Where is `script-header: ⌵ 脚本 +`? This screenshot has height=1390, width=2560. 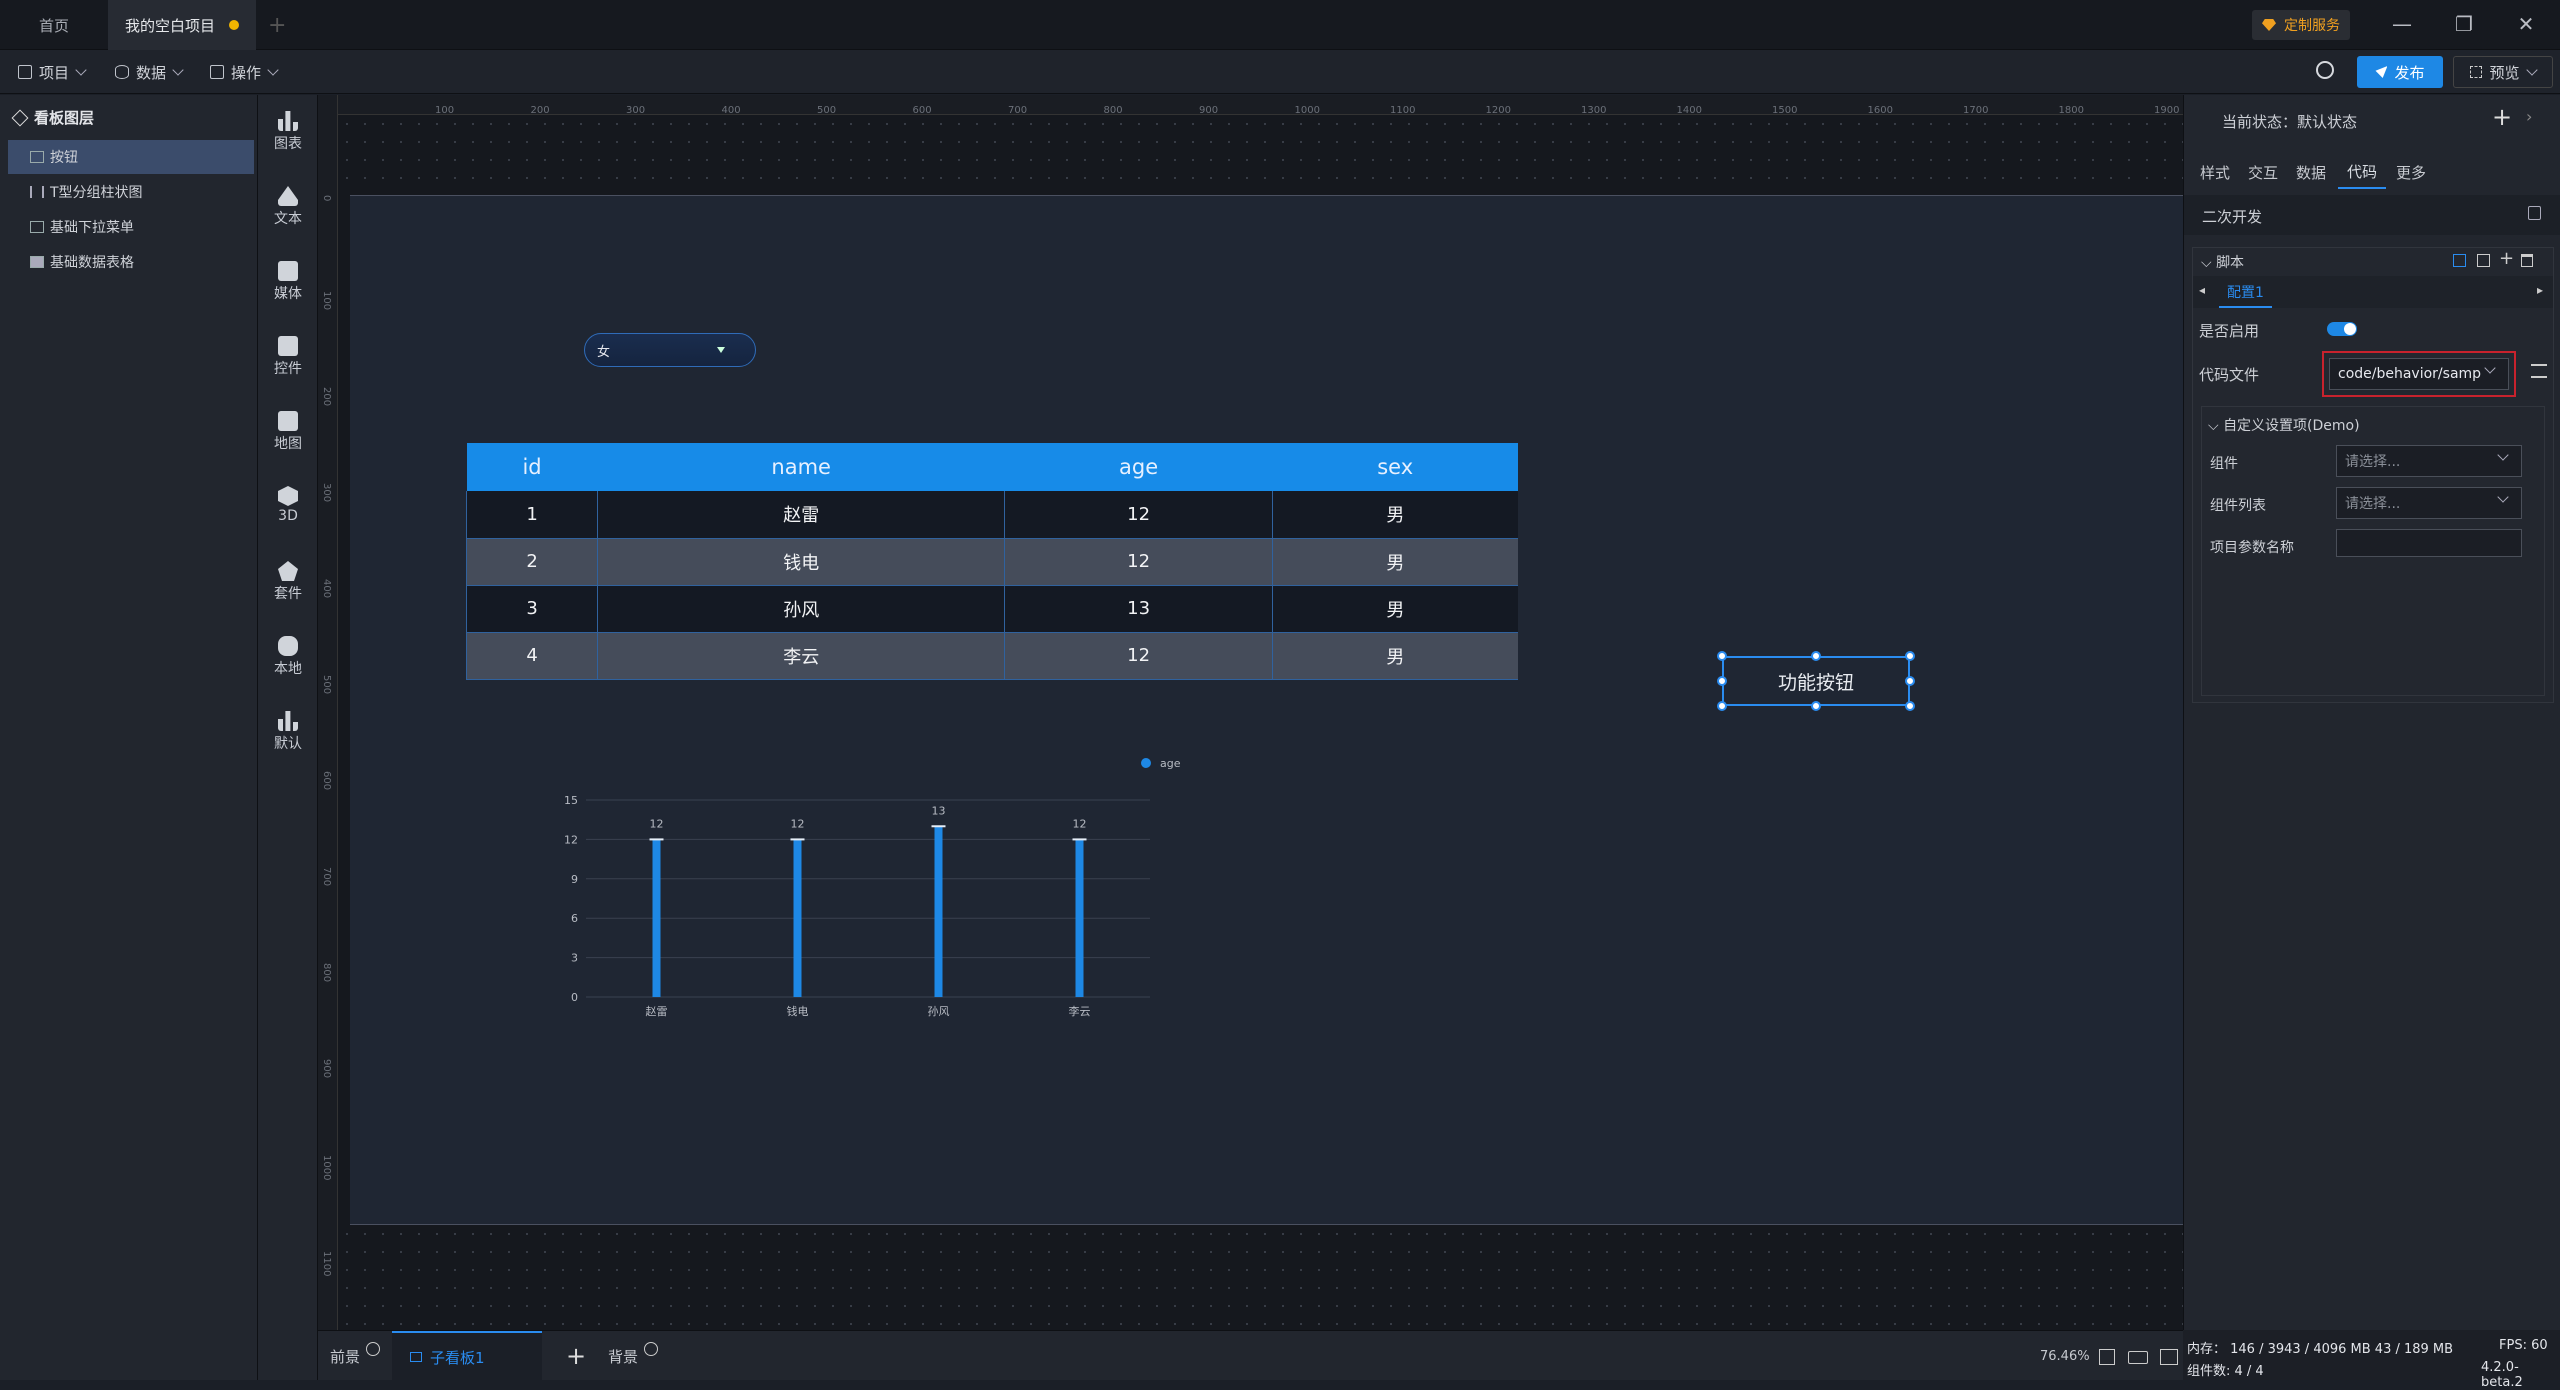 script-header: ⌵ 脚本 + is located at coordinates (2373, 260).